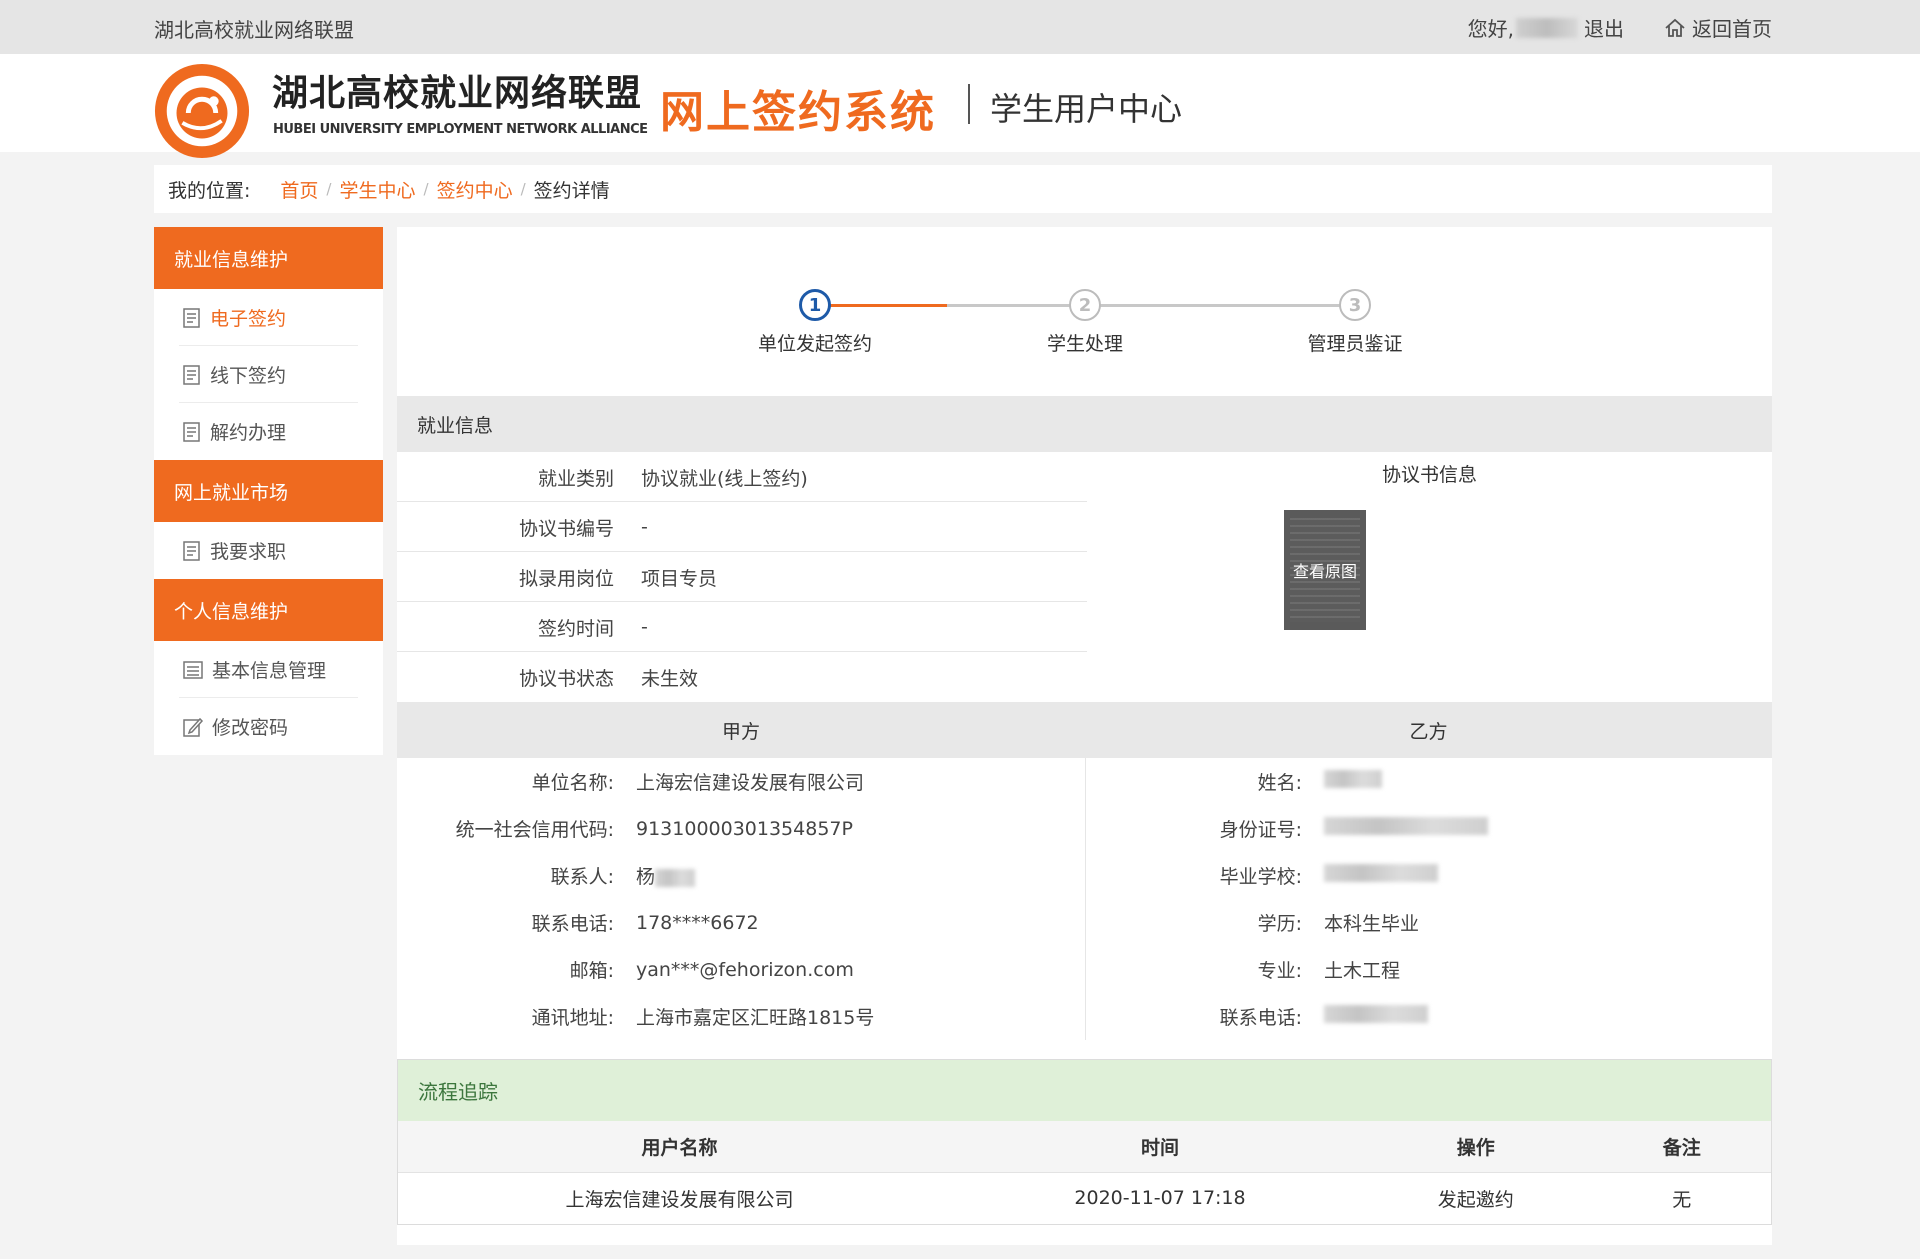  I want to click on header-divider, so click(969, 104).